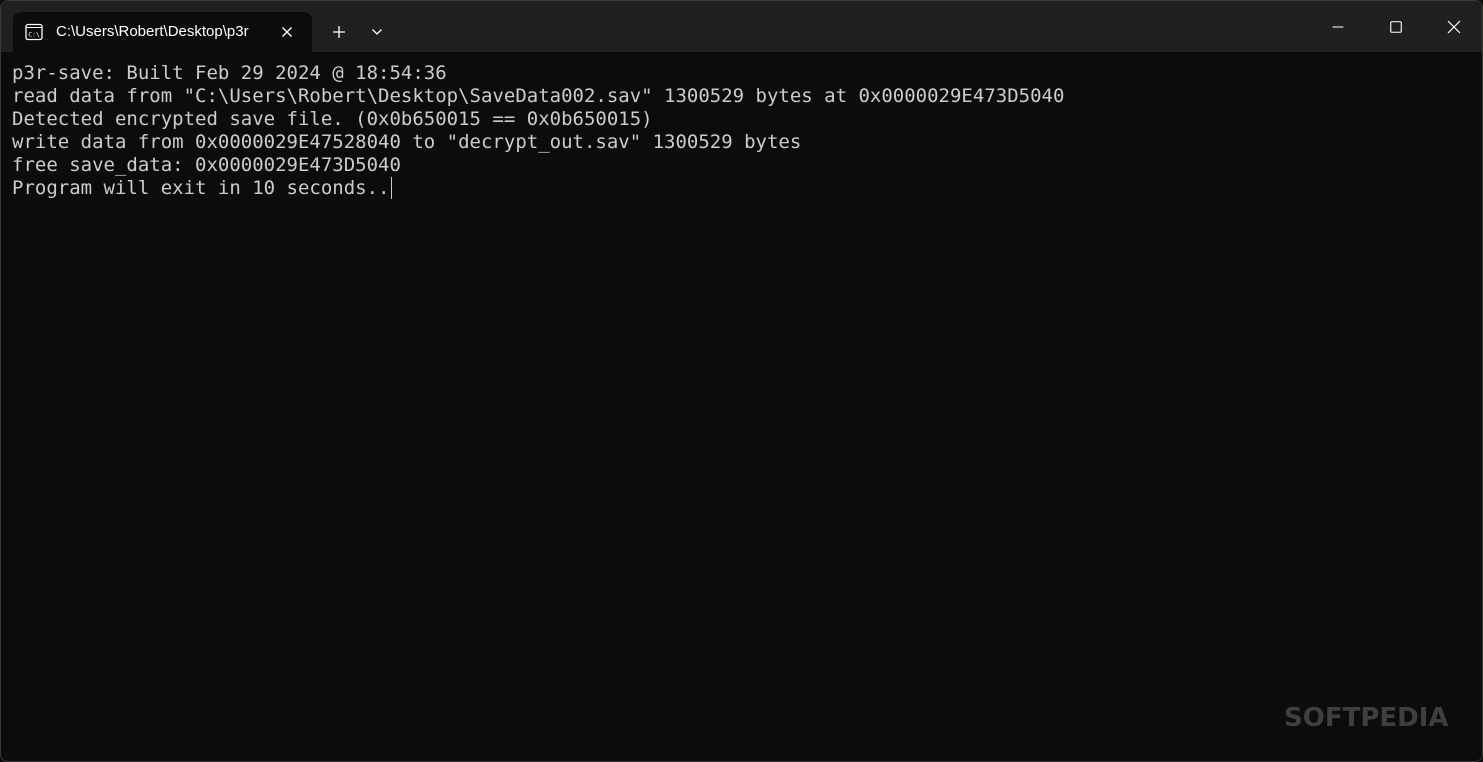 The image size is (1483, 762). I want to click on tab-active: C:\ C:\Users\Robert\Desktop\p3r, so click(162, 32).